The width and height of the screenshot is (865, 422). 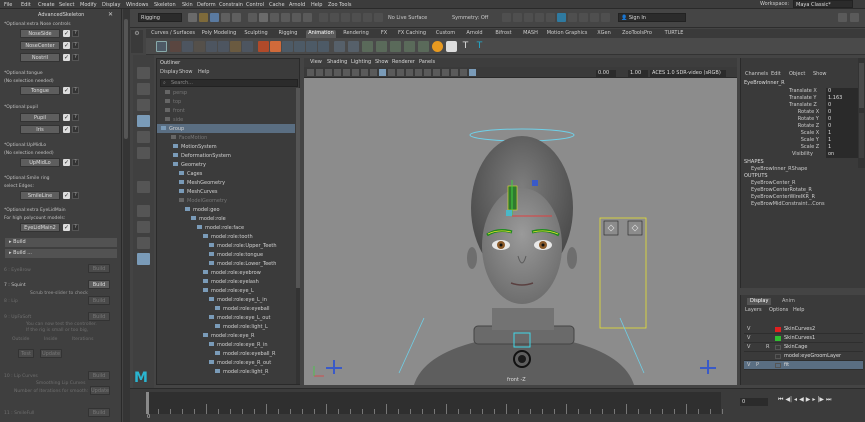 I want to click on outliner-item: model:role:Upper_Teeth, so click(x=226, y=245).